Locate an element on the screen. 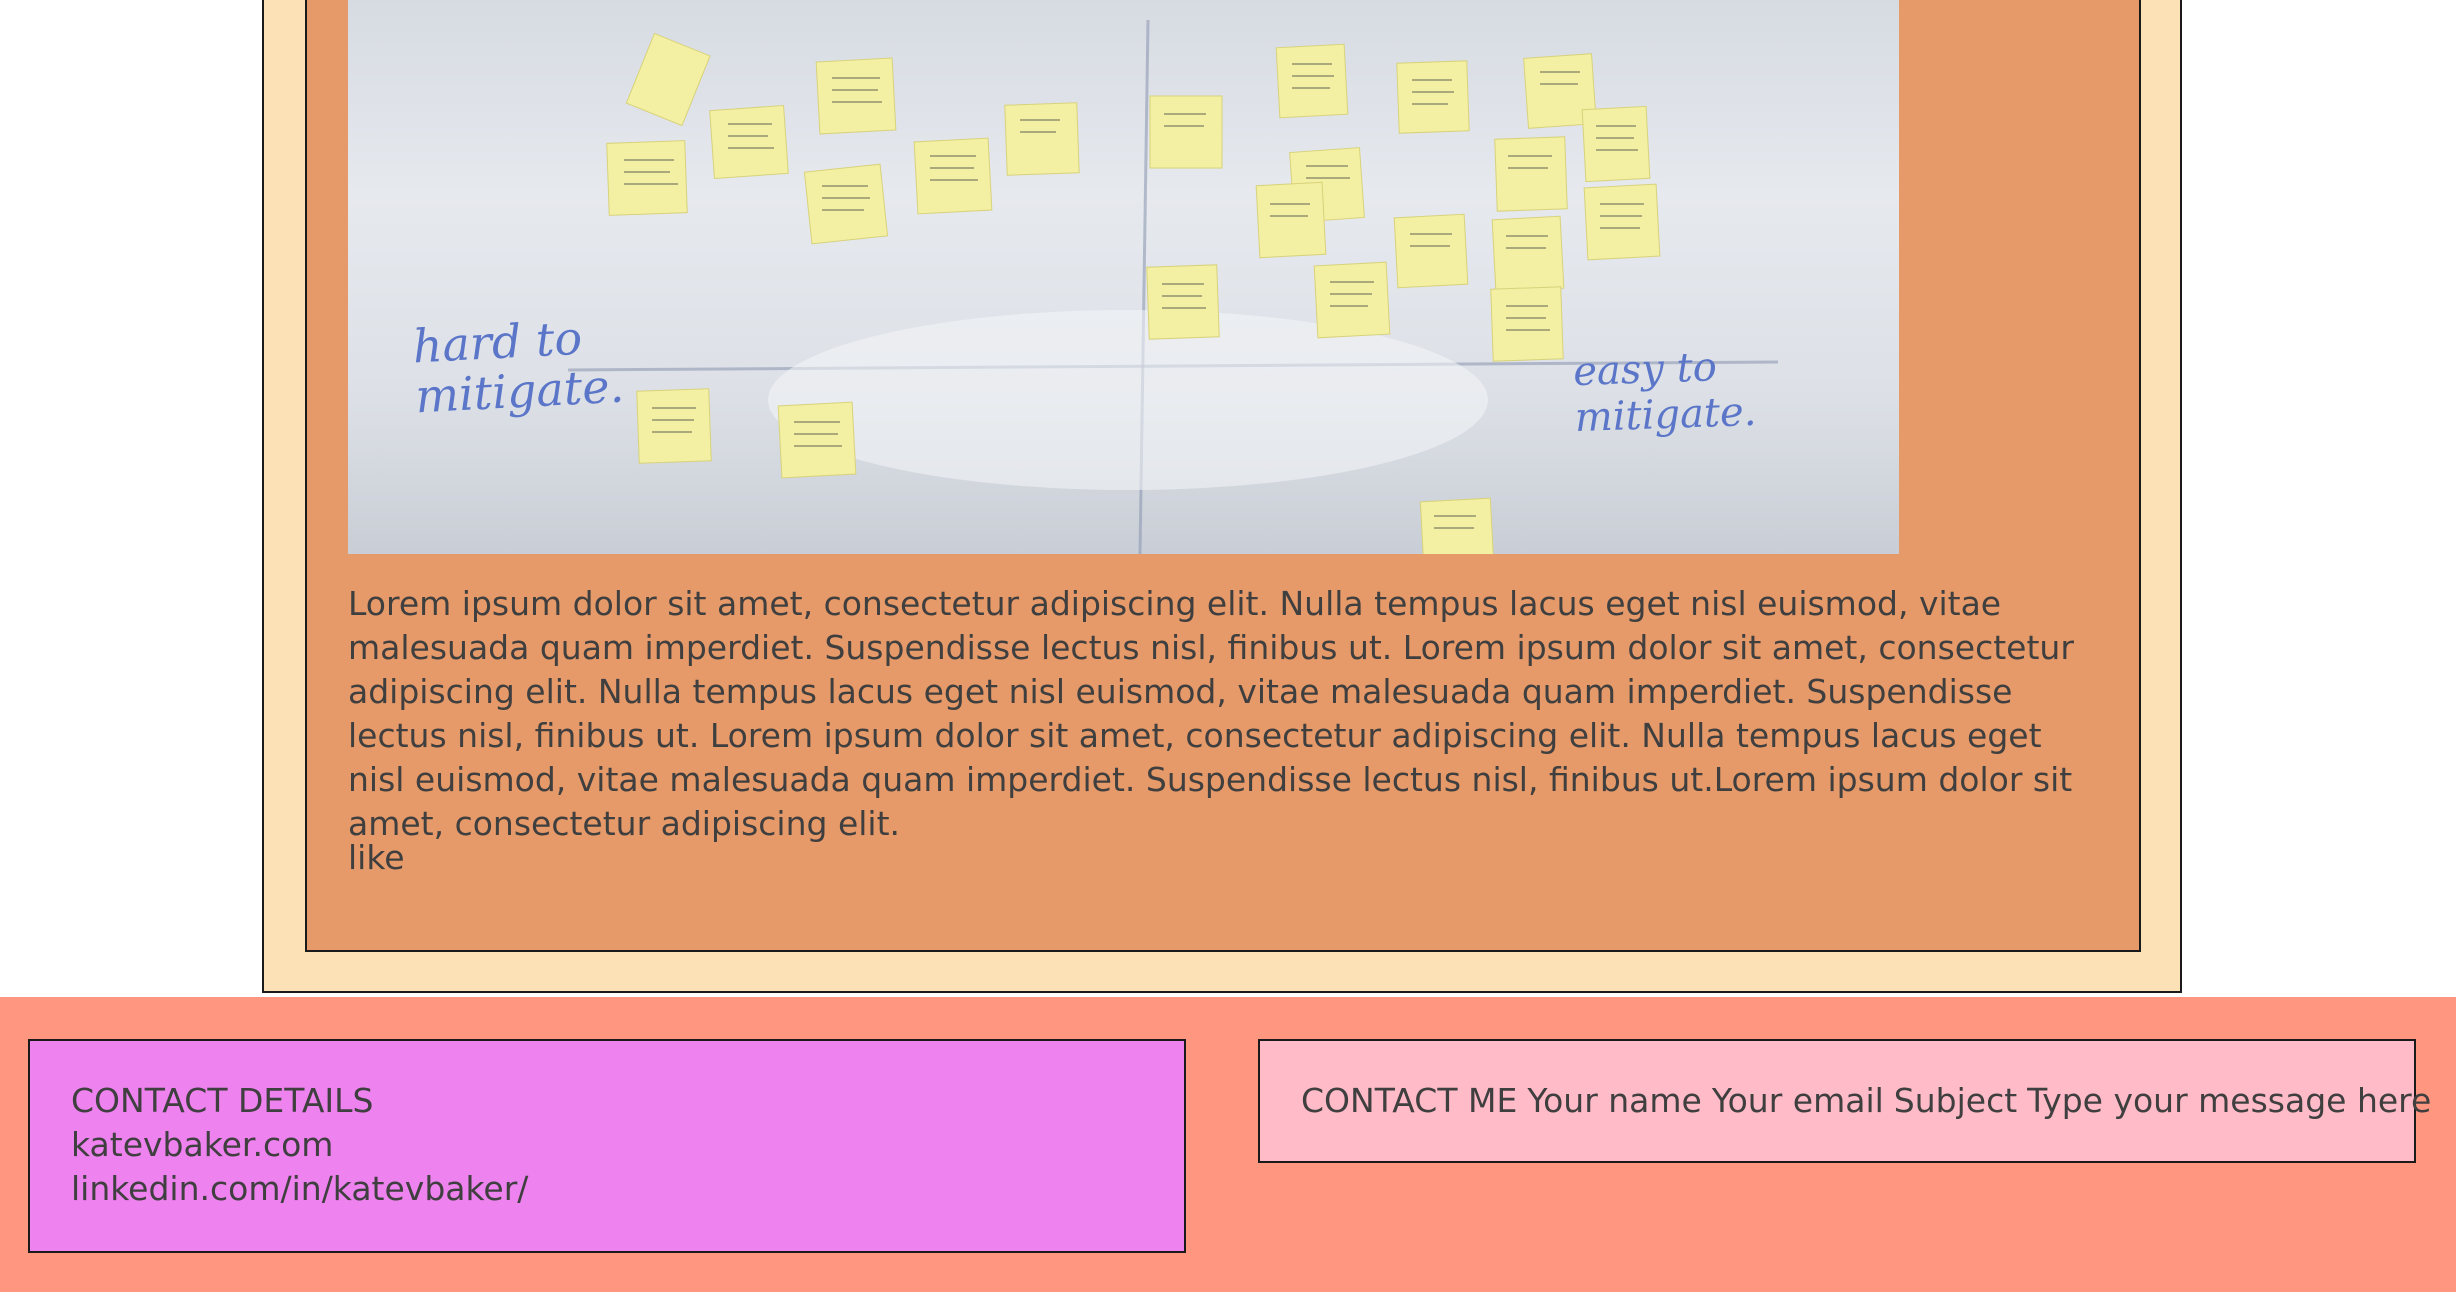  contact-form-heading: CONTACT ME is located at coordinates (1409, 1100).